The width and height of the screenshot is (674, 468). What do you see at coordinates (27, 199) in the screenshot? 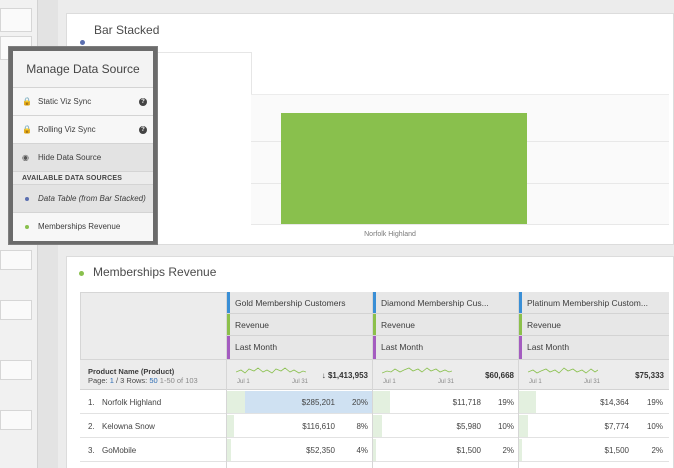
I see `source-color-dot` at bounding box center [27, 199].